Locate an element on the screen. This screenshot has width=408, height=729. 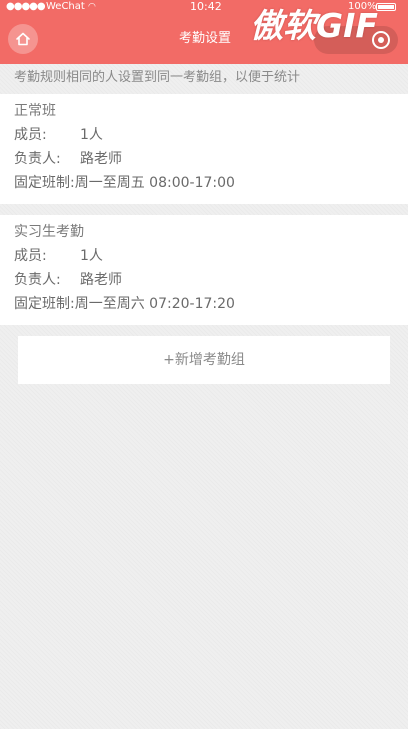
tip-text: 考勤规则相同的人设置到同一考勤组，以便于统计 is located at coordinates (157, 77).